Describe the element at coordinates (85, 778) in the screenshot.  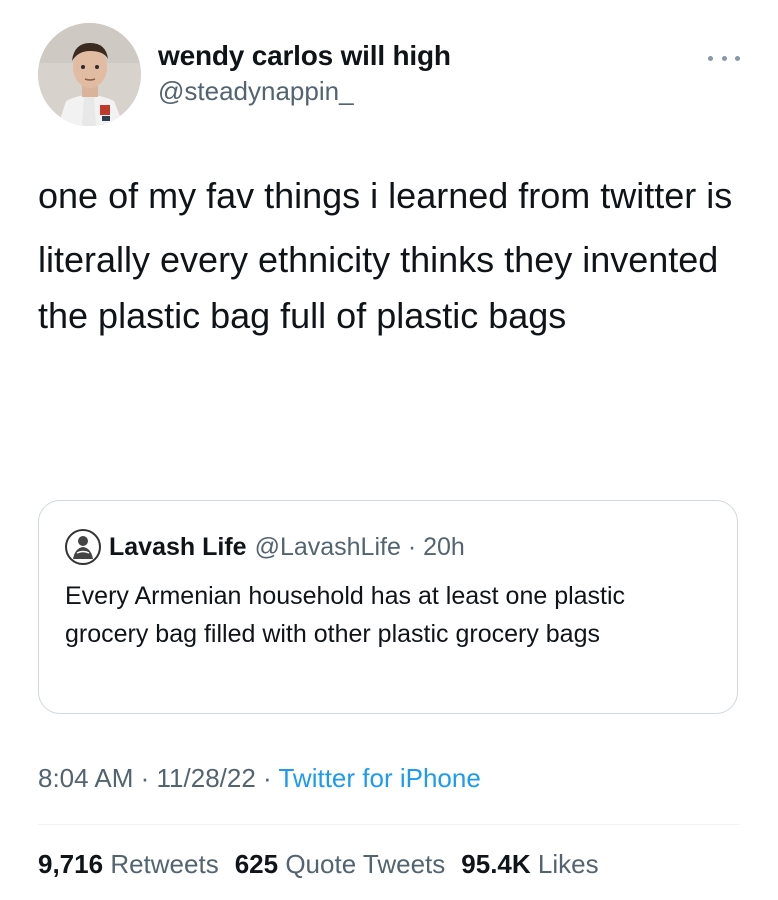
I see `tweet-time: 8:04 AM` at that location.